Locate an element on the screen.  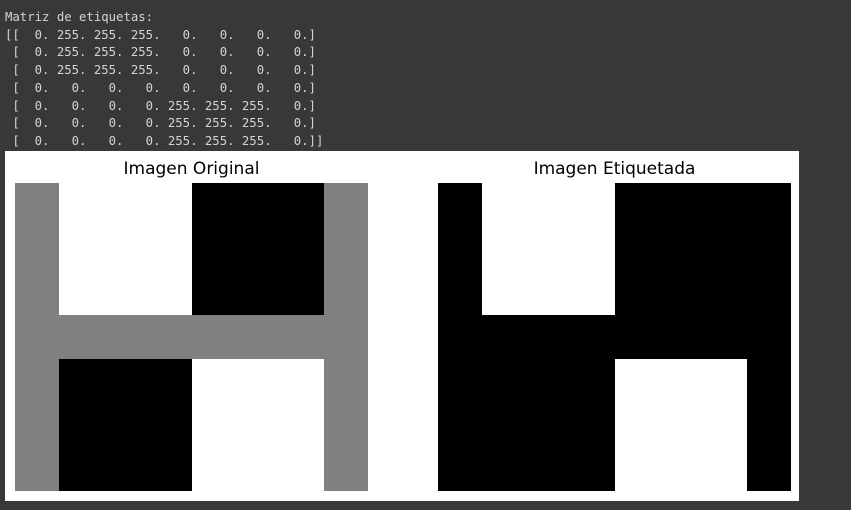
matrix-row: [ 0. 0. 0. 0. 255. 255. 255. 0.]] is located at coordinates (164, 140).